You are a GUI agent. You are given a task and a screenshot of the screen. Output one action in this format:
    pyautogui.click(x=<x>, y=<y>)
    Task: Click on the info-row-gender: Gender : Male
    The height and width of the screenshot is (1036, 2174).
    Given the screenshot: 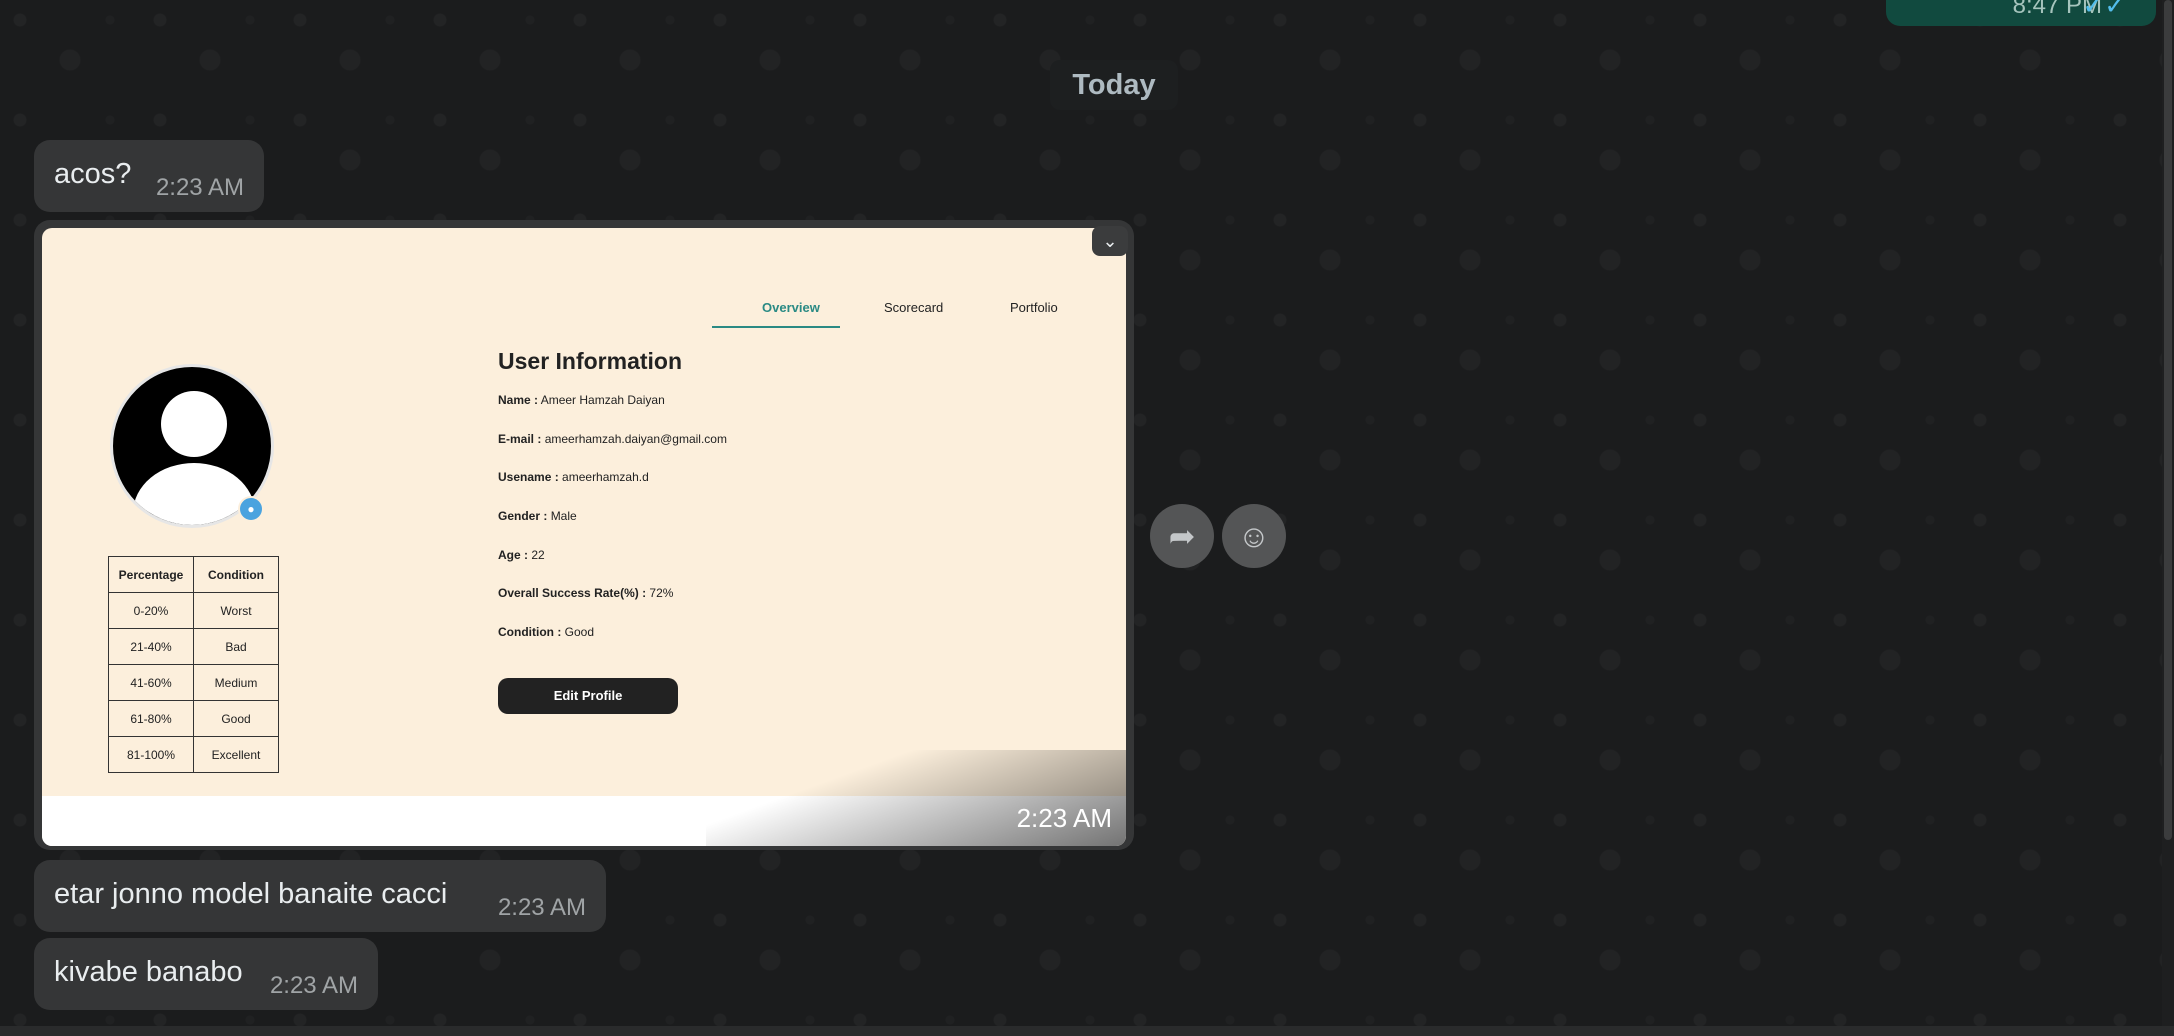 What is the action you would take?
    pyautogui.click(x=612, y=528)
    